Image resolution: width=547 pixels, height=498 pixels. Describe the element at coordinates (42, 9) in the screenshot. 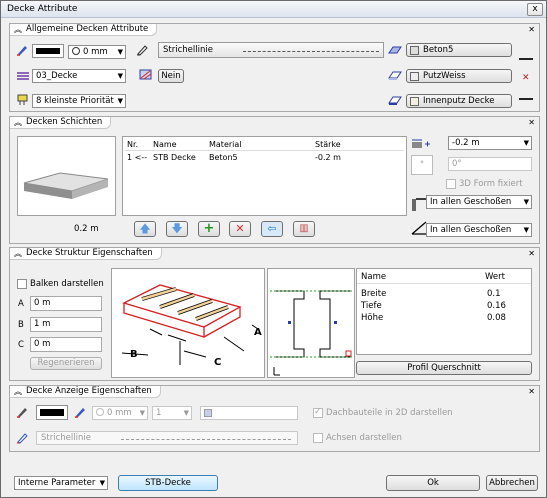

I see `window-title: Decke Attribute` at that location.